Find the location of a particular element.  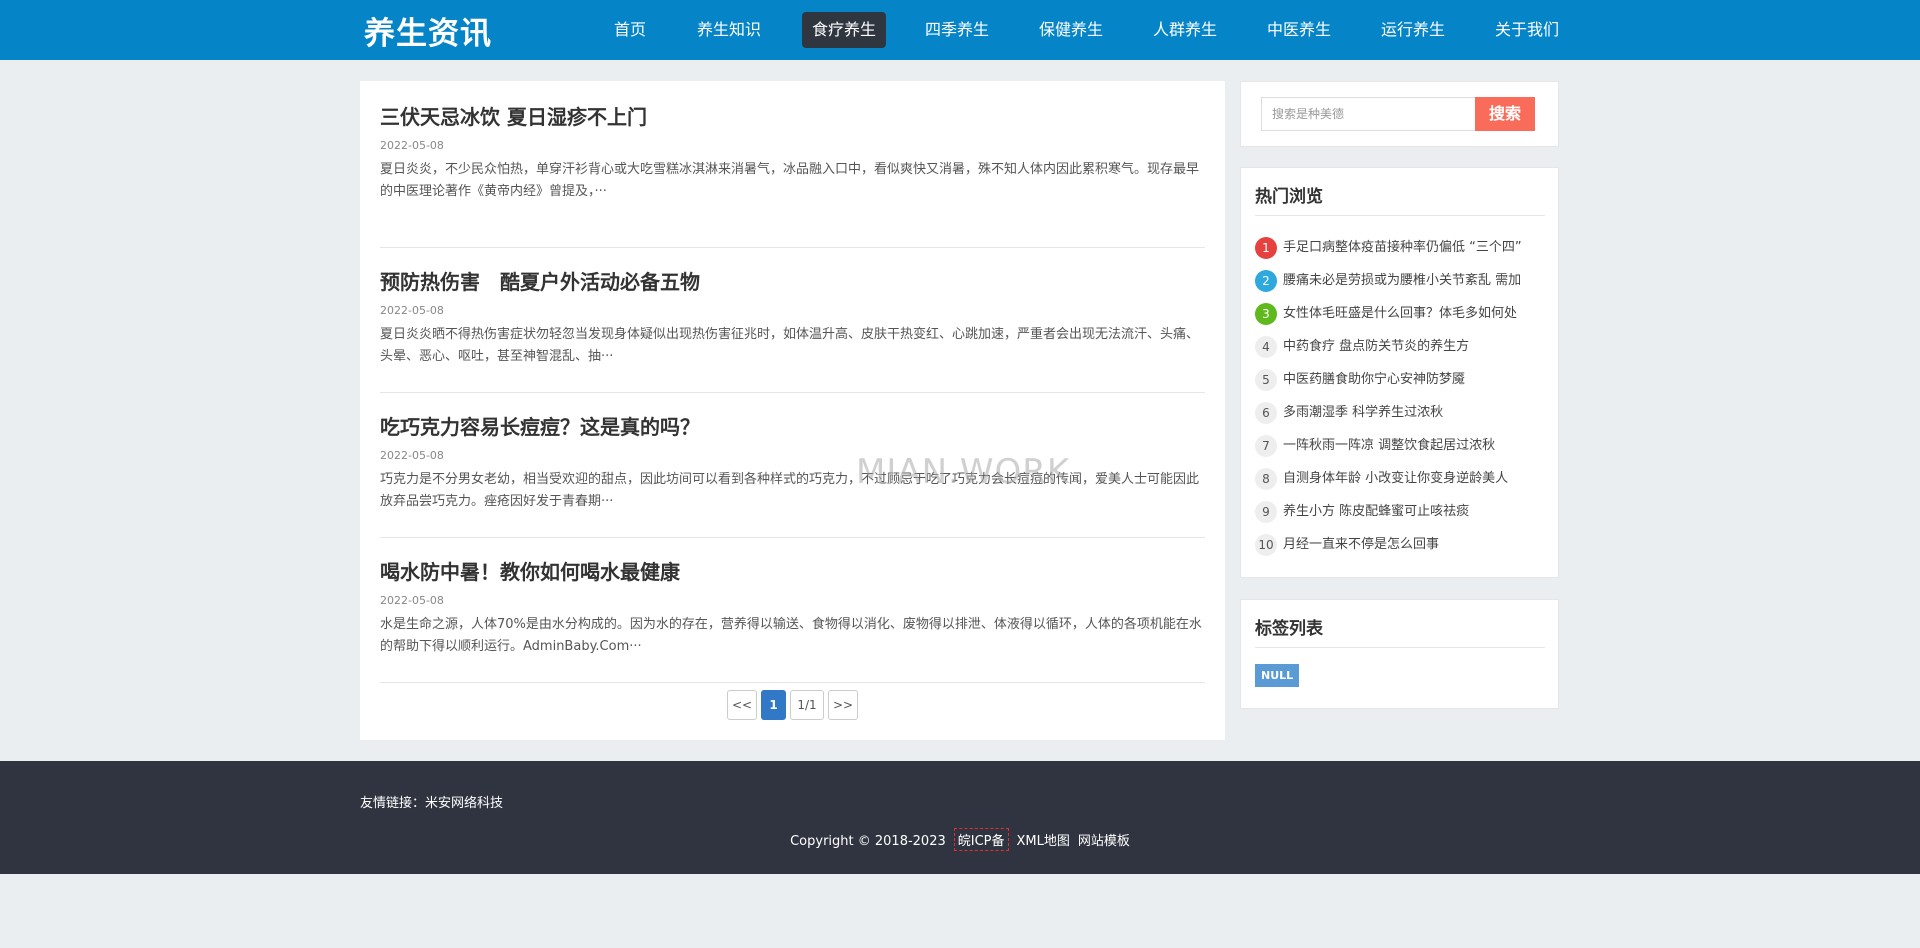

hot-item-title: 自测身体年龄 小改变让你变身逆龄美人 is located at coordinates (1395, 479).